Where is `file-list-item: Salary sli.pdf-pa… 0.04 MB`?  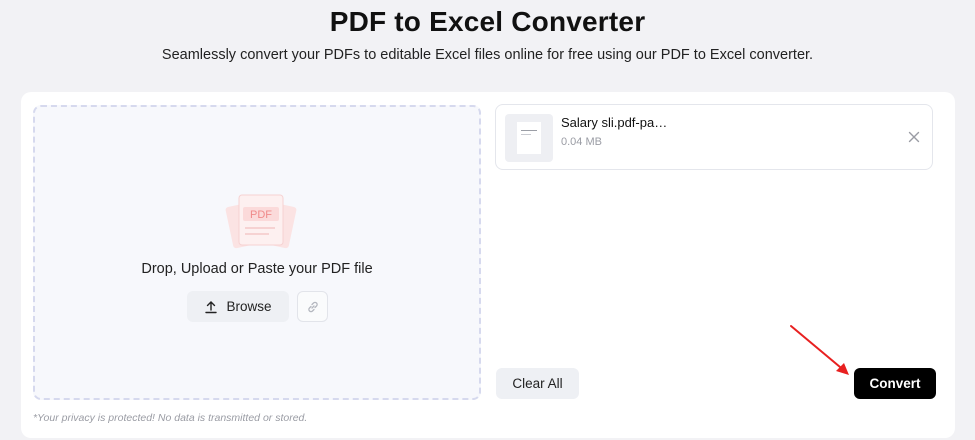
file-list-item: Salary sli.pdf-pa… 0.04 MB is located at coordinates (714, 137).